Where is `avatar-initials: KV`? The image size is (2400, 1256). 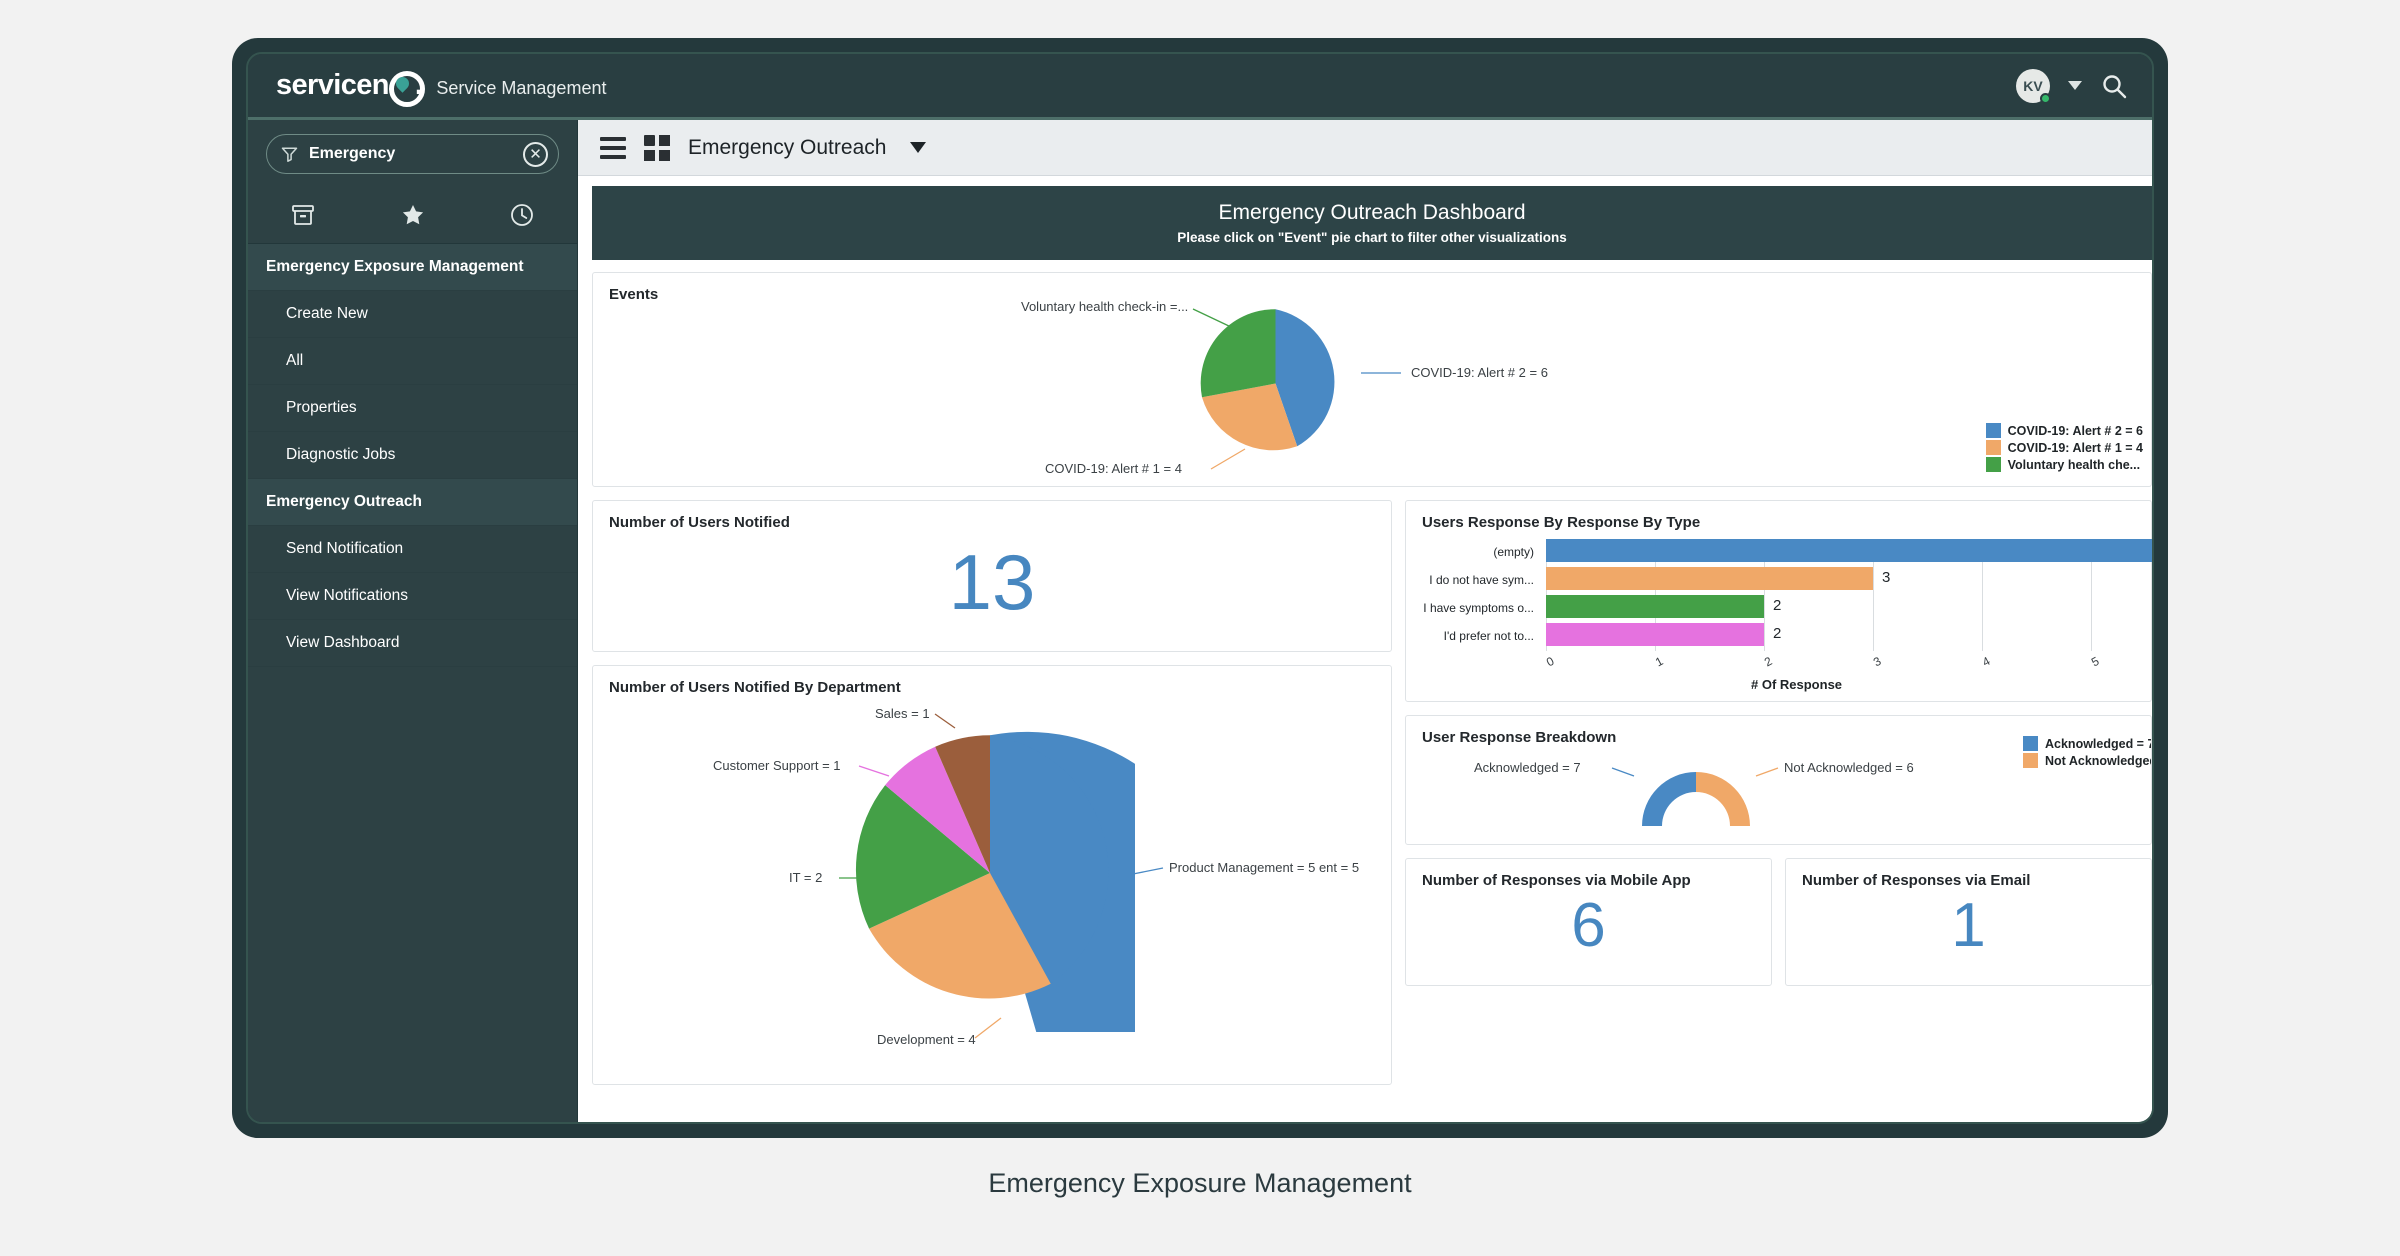
avatar-initials: KV is located at coordinates (2033, 85).